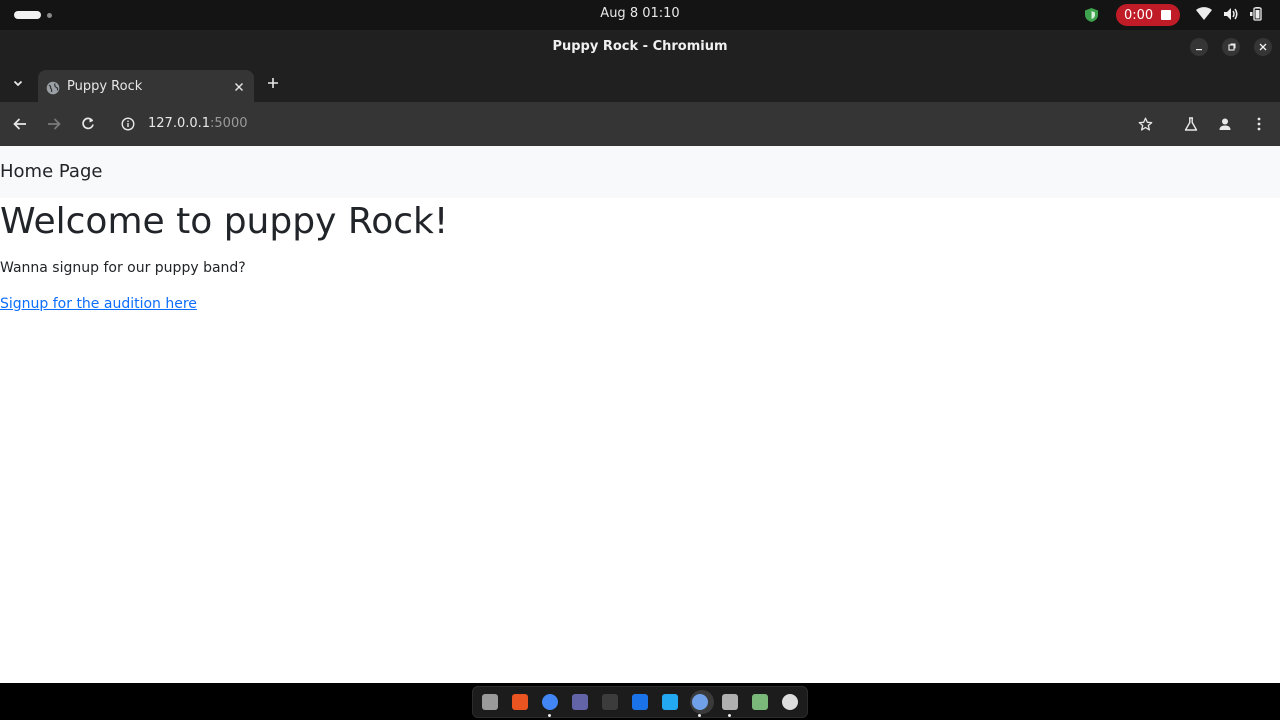  Describe the element at coordinates (27, 15) in the screenshot. I see `workspace-active-indicator` at that location.